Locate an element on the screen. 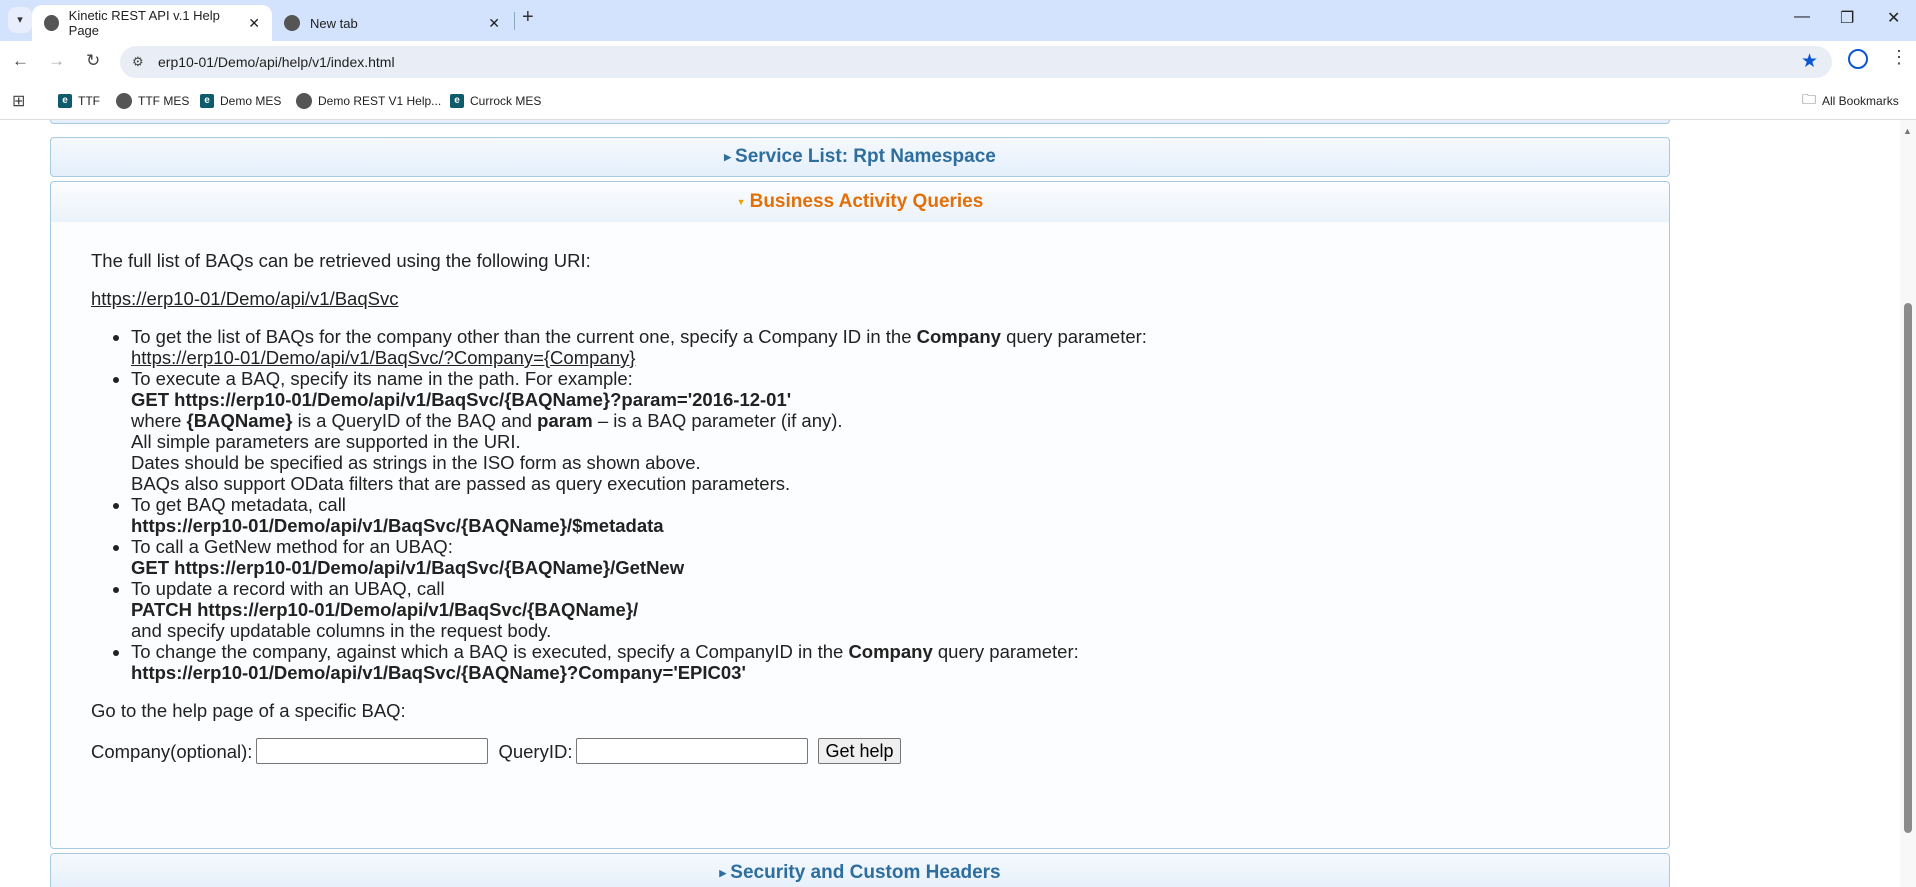 The height and width of the screenshot is (887, 1916). tab-search-button: ▾ is located at coordinates (20, 20).